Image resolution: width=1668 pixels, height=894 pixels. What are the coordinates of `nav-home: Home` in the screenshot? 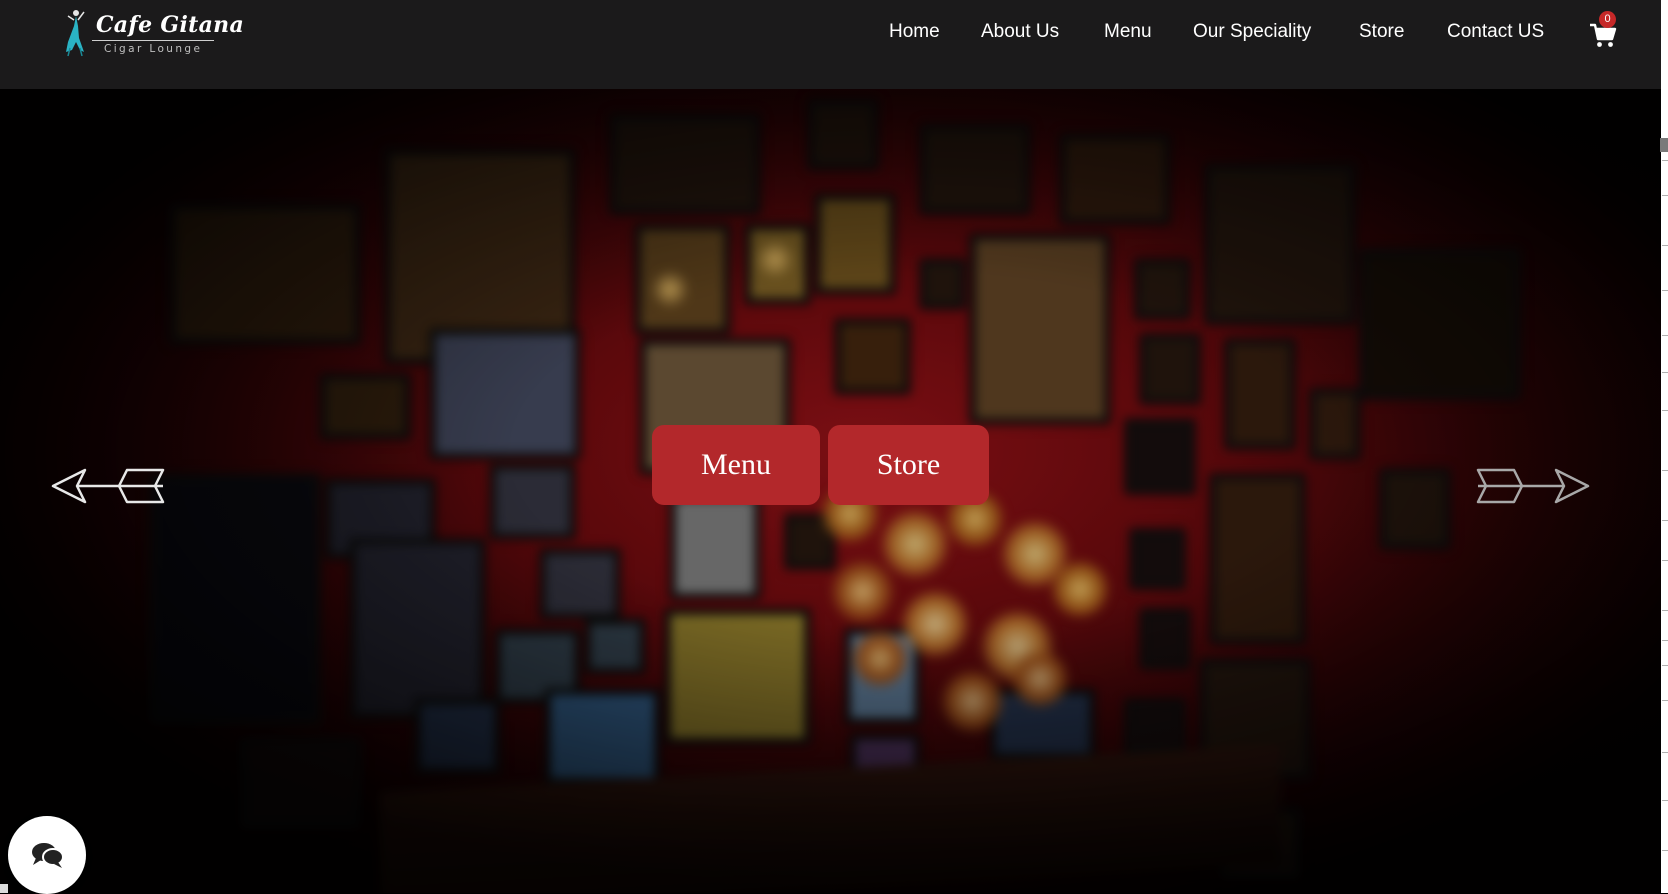 It's located at (914, 32).